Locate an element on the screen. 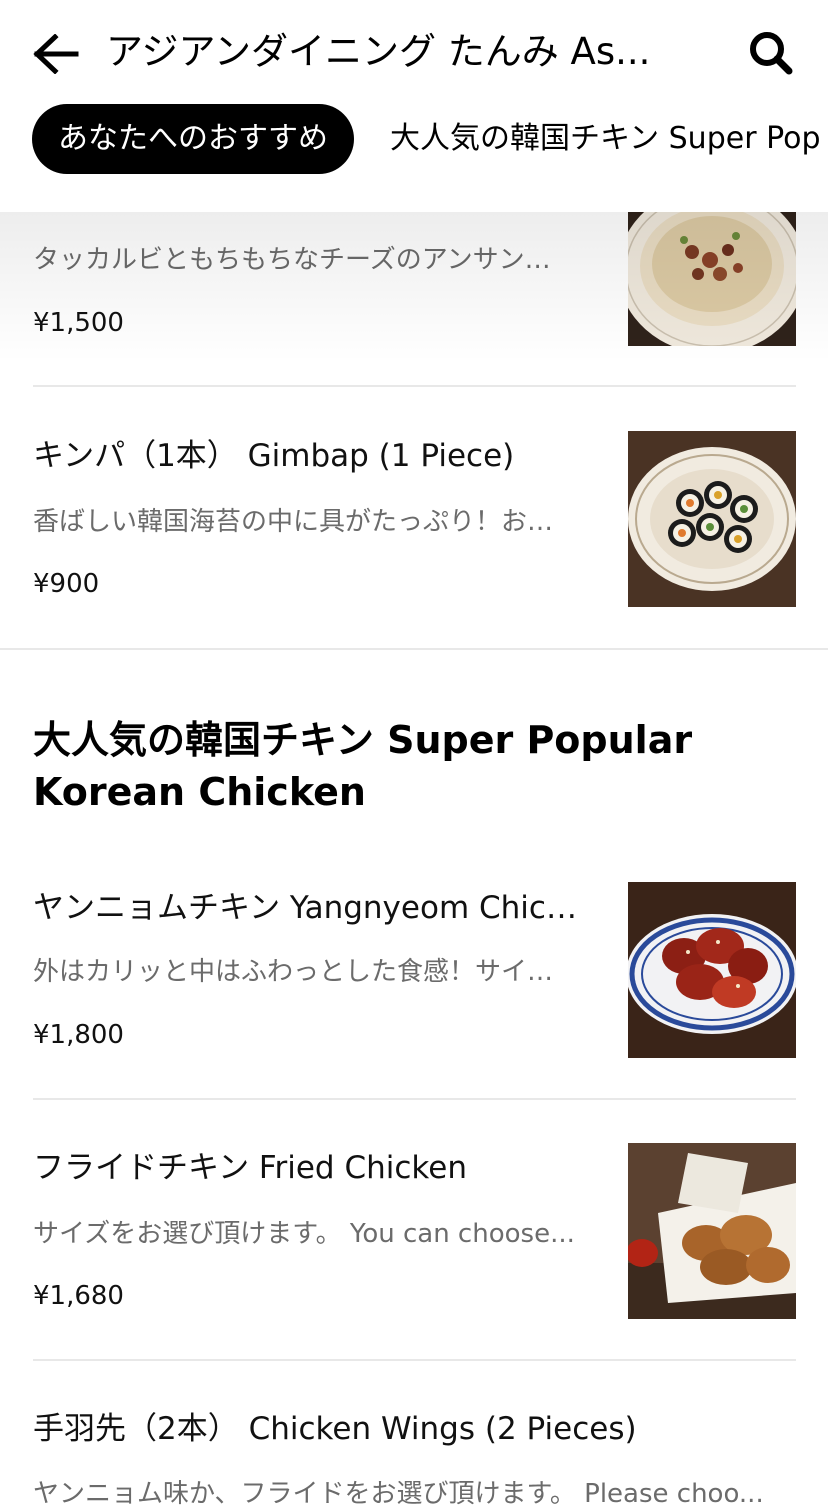 This screenshot has width=828, height=1506. arrow-left-icon is located at coordinates (56, 54).